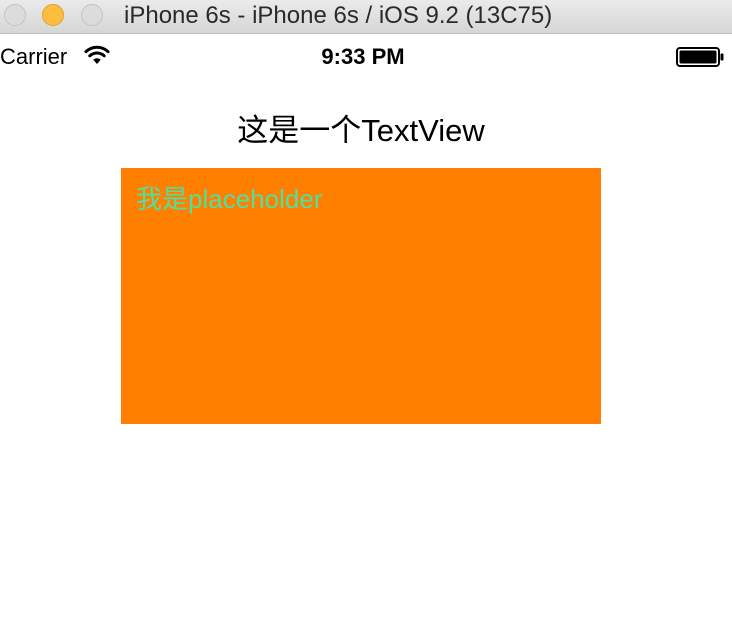 The height and width of the screenshot is (634, 732). What do you see at coordinates (700, 57) in the screenshot?
I see `battery-icon` at bounding box center [700, 57].